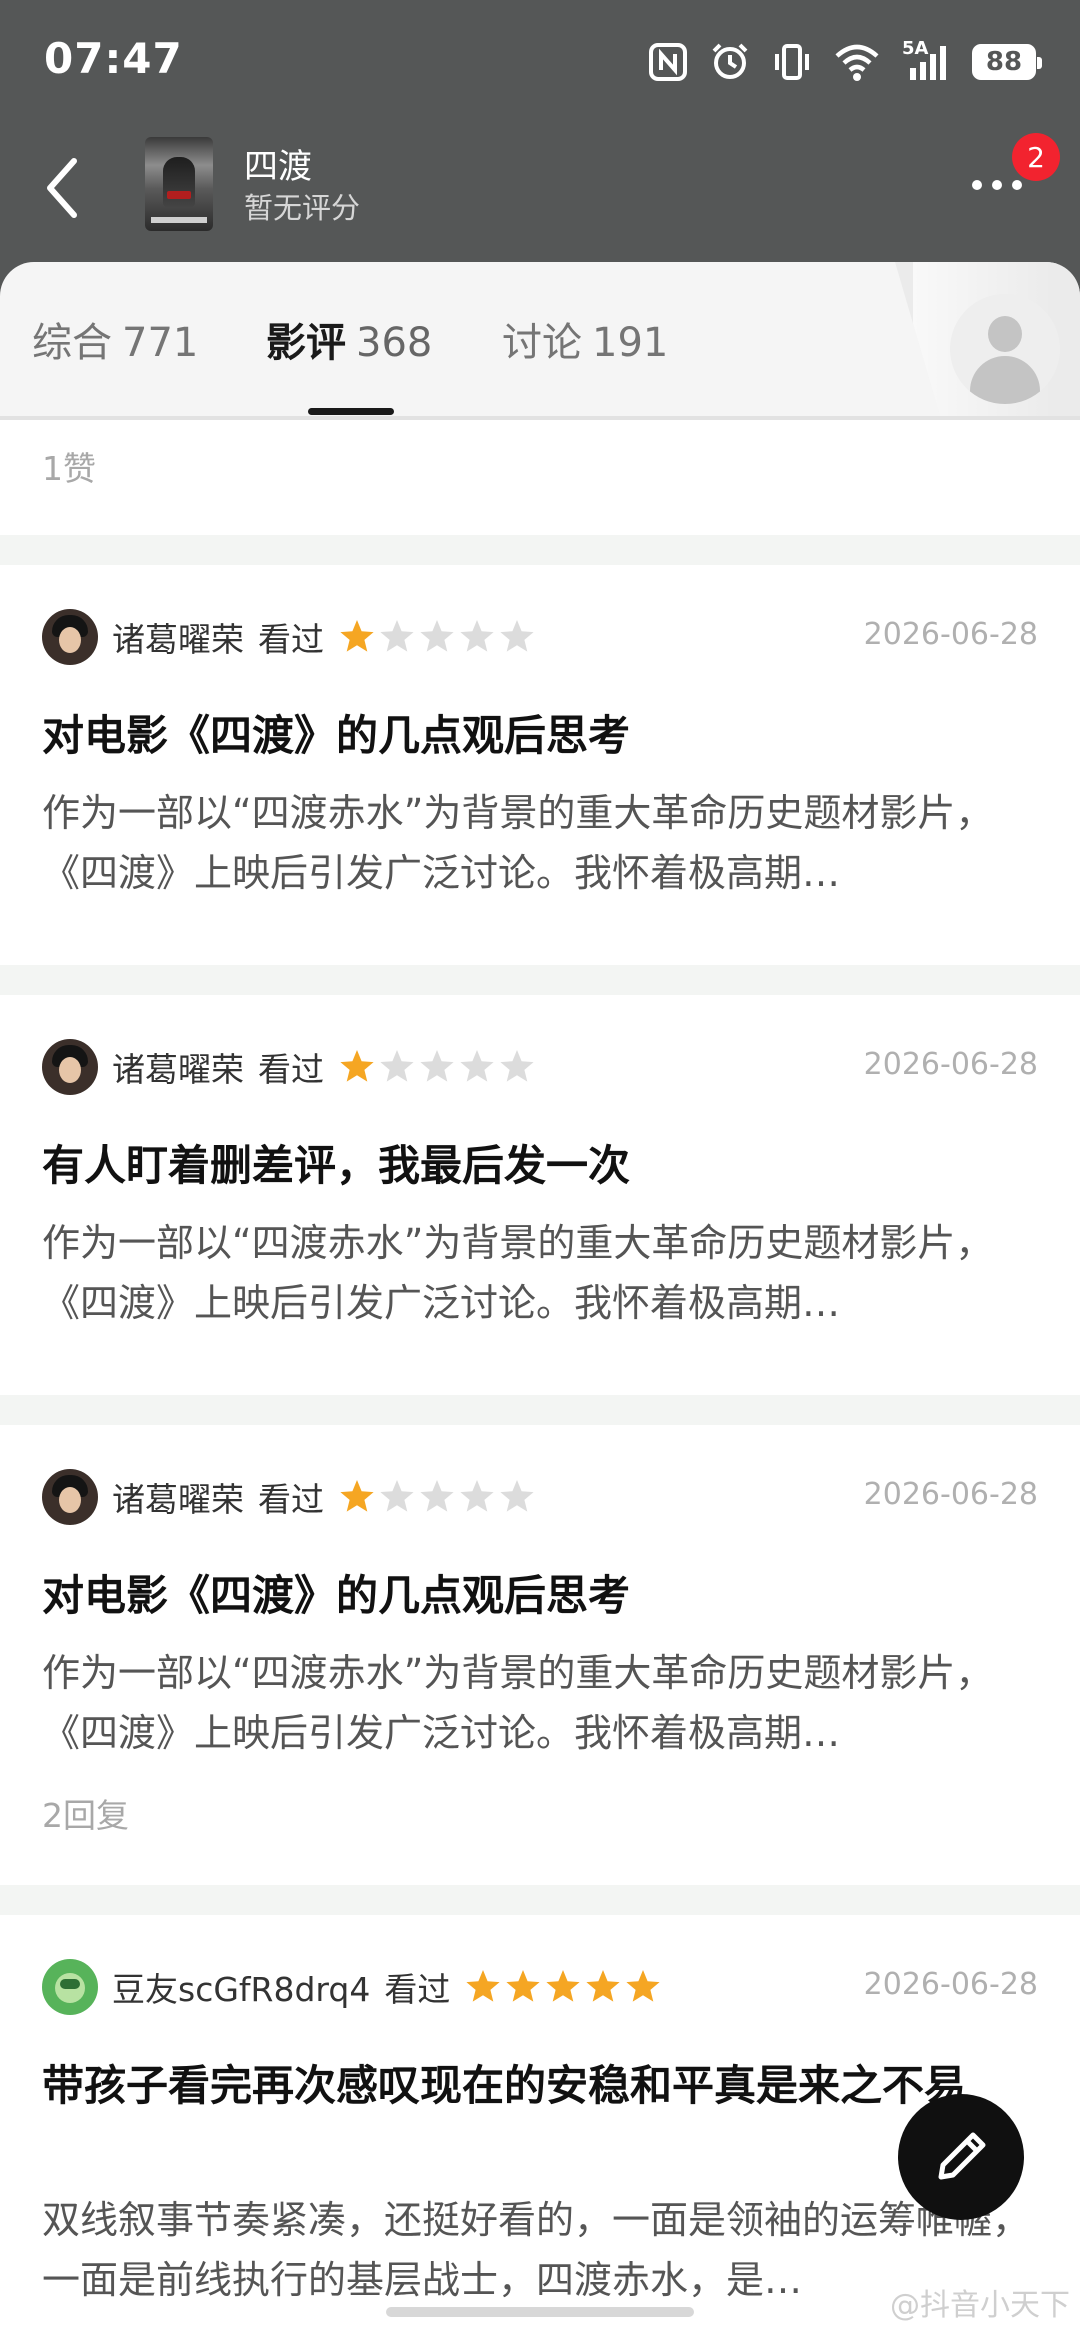  What do you see at coordinates (540, 477) in the screenshot?
I see `previous-card-footer: 1赞` at bounding box center [540, 477].